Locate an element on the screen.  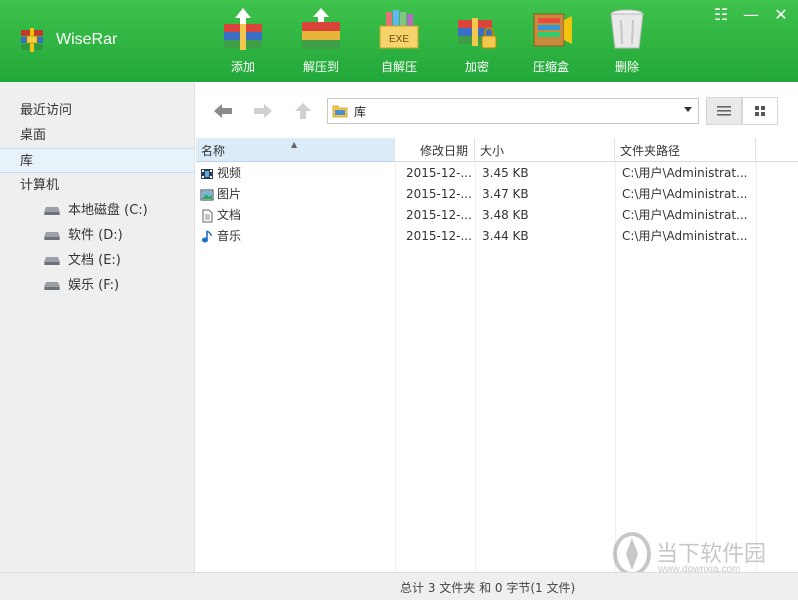
sidebar-item-drive-e: 文档 (E:) is located at coordinates (97, 260).